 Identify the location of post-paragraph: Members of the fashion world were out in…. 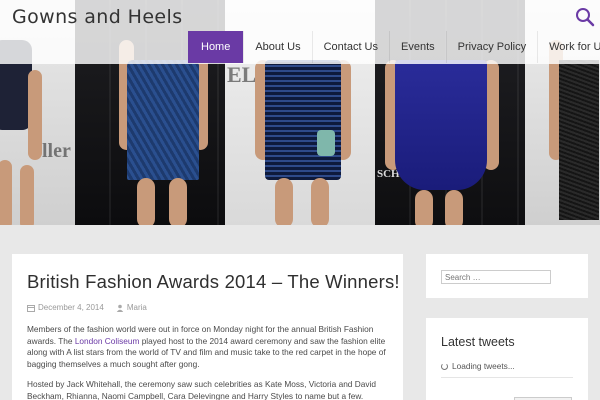
(206, 346).